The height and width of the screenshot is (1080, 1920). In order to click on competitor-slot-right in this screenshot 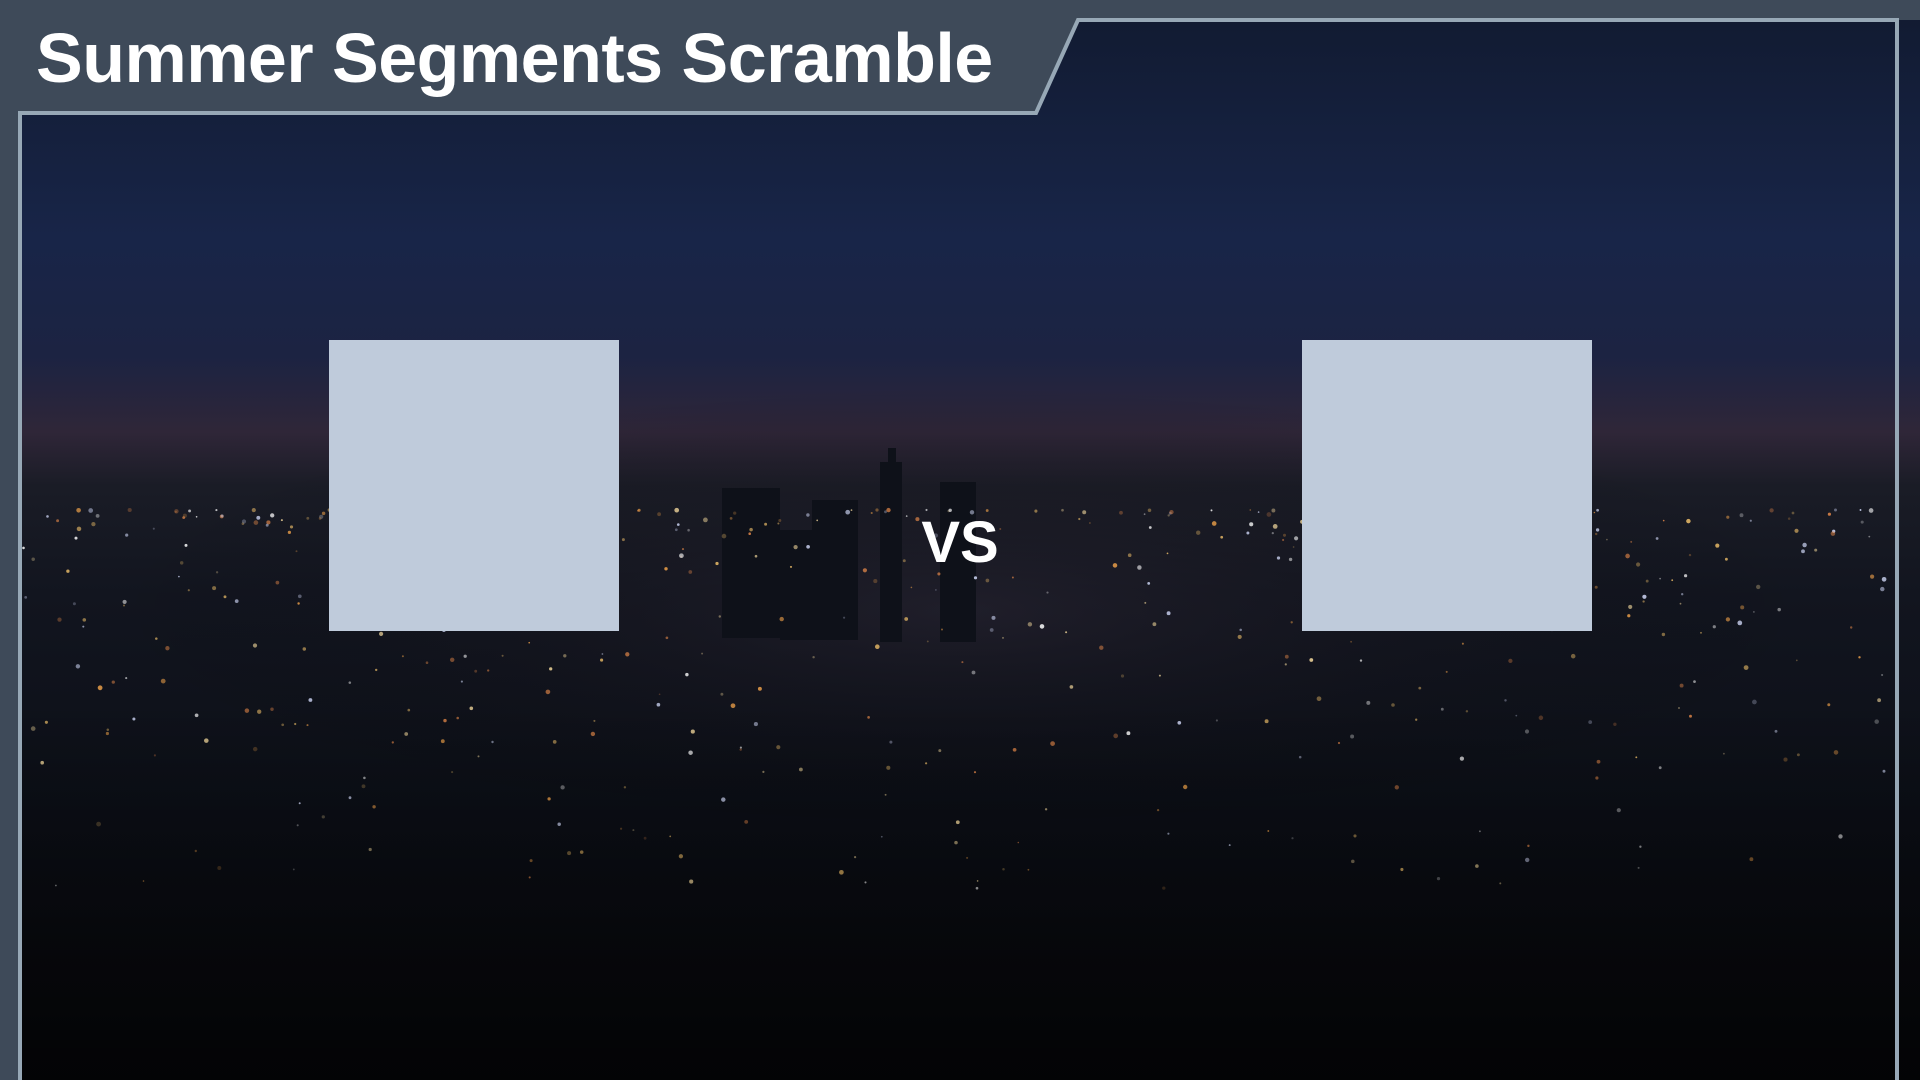, I will do `click(1447, 485)`.